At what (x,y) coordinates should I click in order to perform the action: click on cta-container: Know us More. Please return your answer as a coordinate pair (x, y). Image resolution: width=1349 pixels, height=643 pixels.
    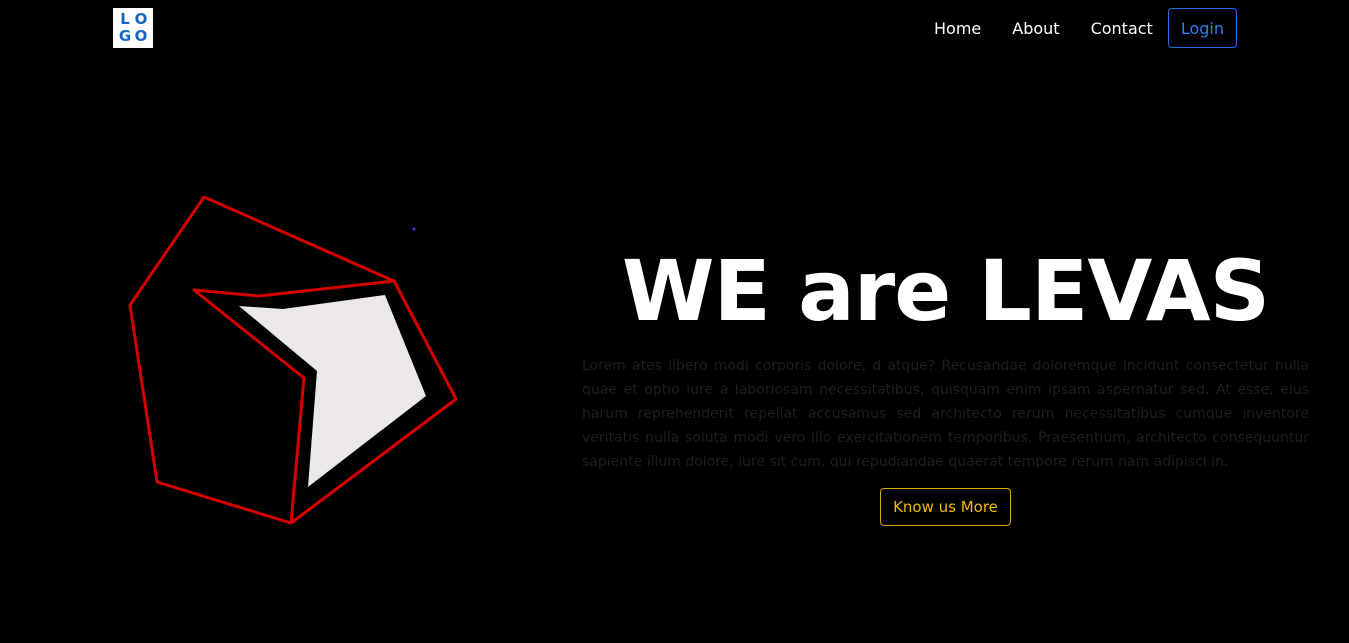
    Looking at the image, I should click on (945, 507).